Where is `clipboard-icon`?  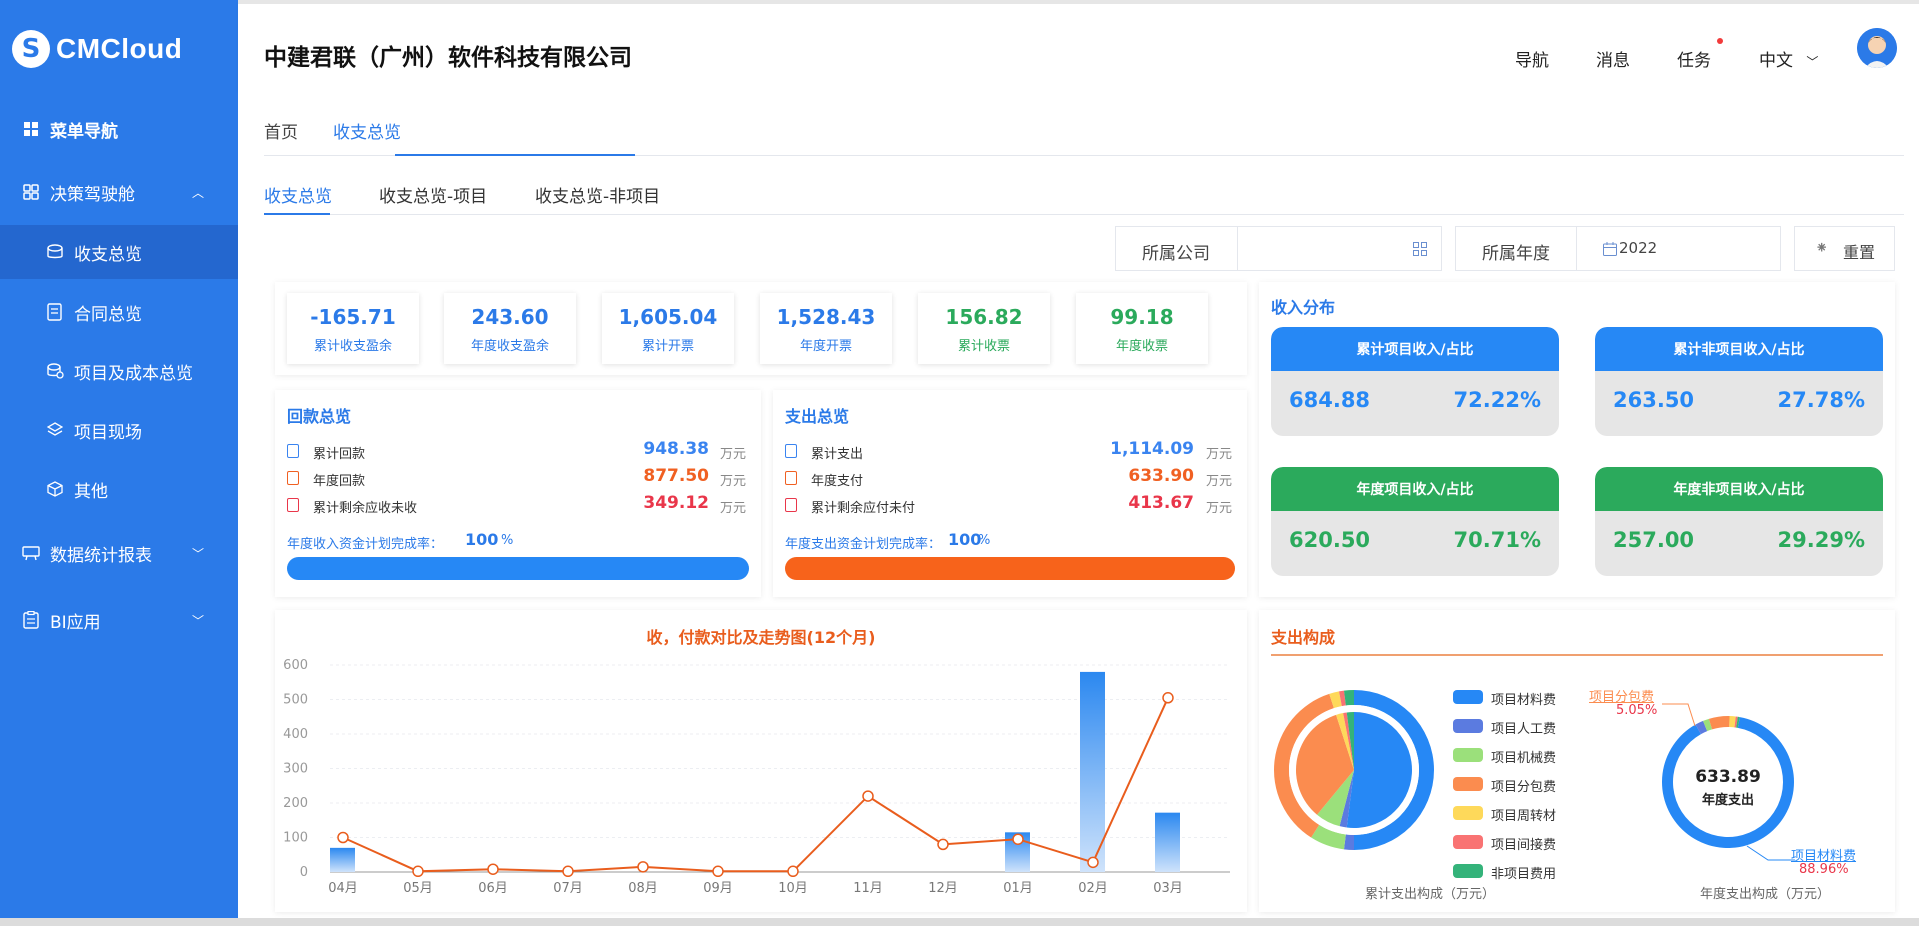
clipboard-icon is located at coordinates (31, 620).